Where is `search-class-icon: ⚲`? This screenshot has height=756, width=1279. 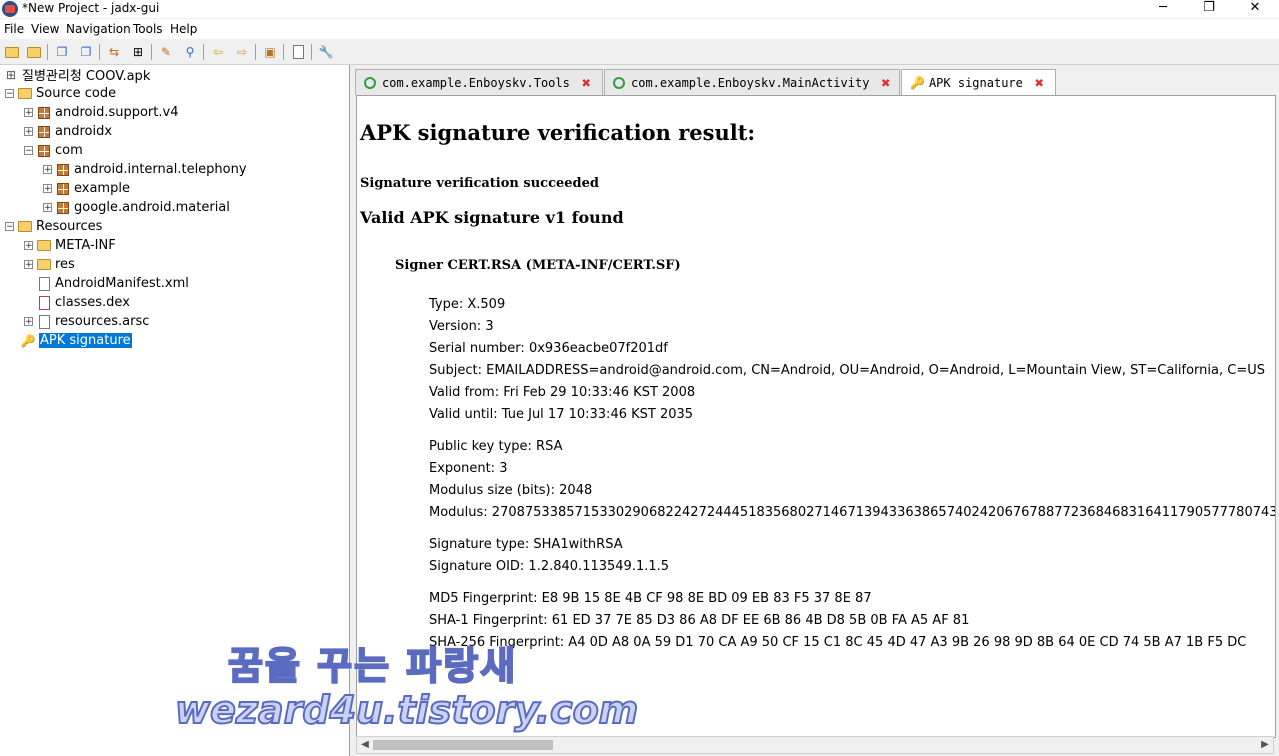
search-class-icon: ⚲ is located at coordinates (190, 52).